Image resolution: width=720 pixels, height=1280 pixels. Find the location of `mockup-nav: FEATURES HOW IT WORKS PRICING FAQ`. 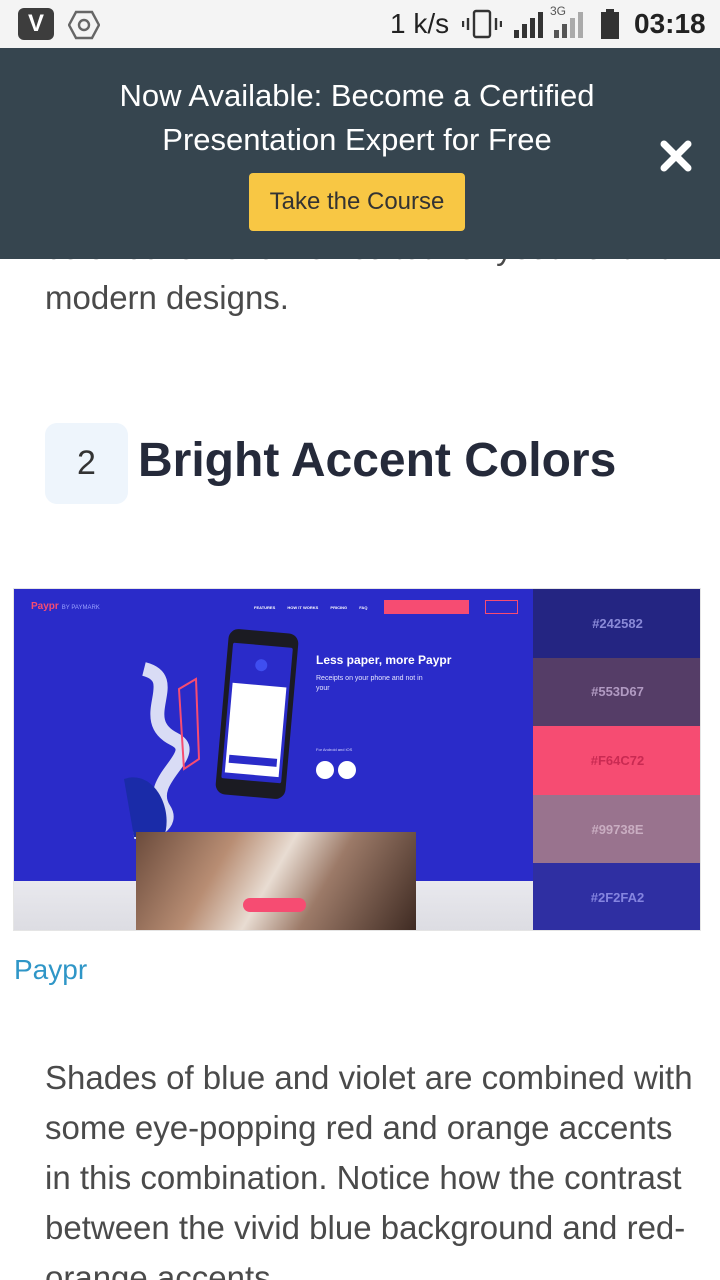

mockup-nav: FEATURES HOW IT WORKS PRICING FAQ is located at coordinates (316, 607).